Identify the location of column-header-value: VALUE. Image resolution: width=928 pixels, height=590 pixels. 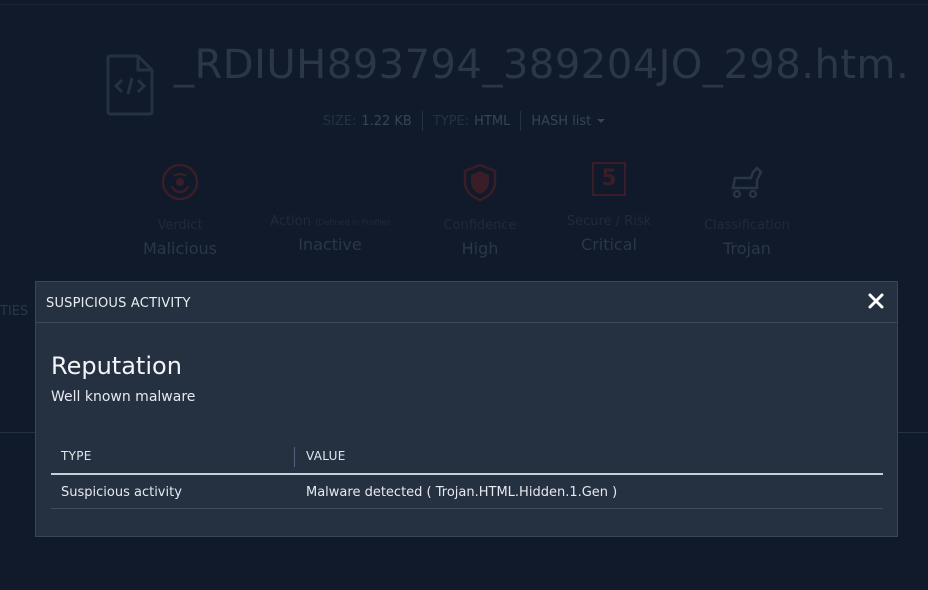
(326, 456).